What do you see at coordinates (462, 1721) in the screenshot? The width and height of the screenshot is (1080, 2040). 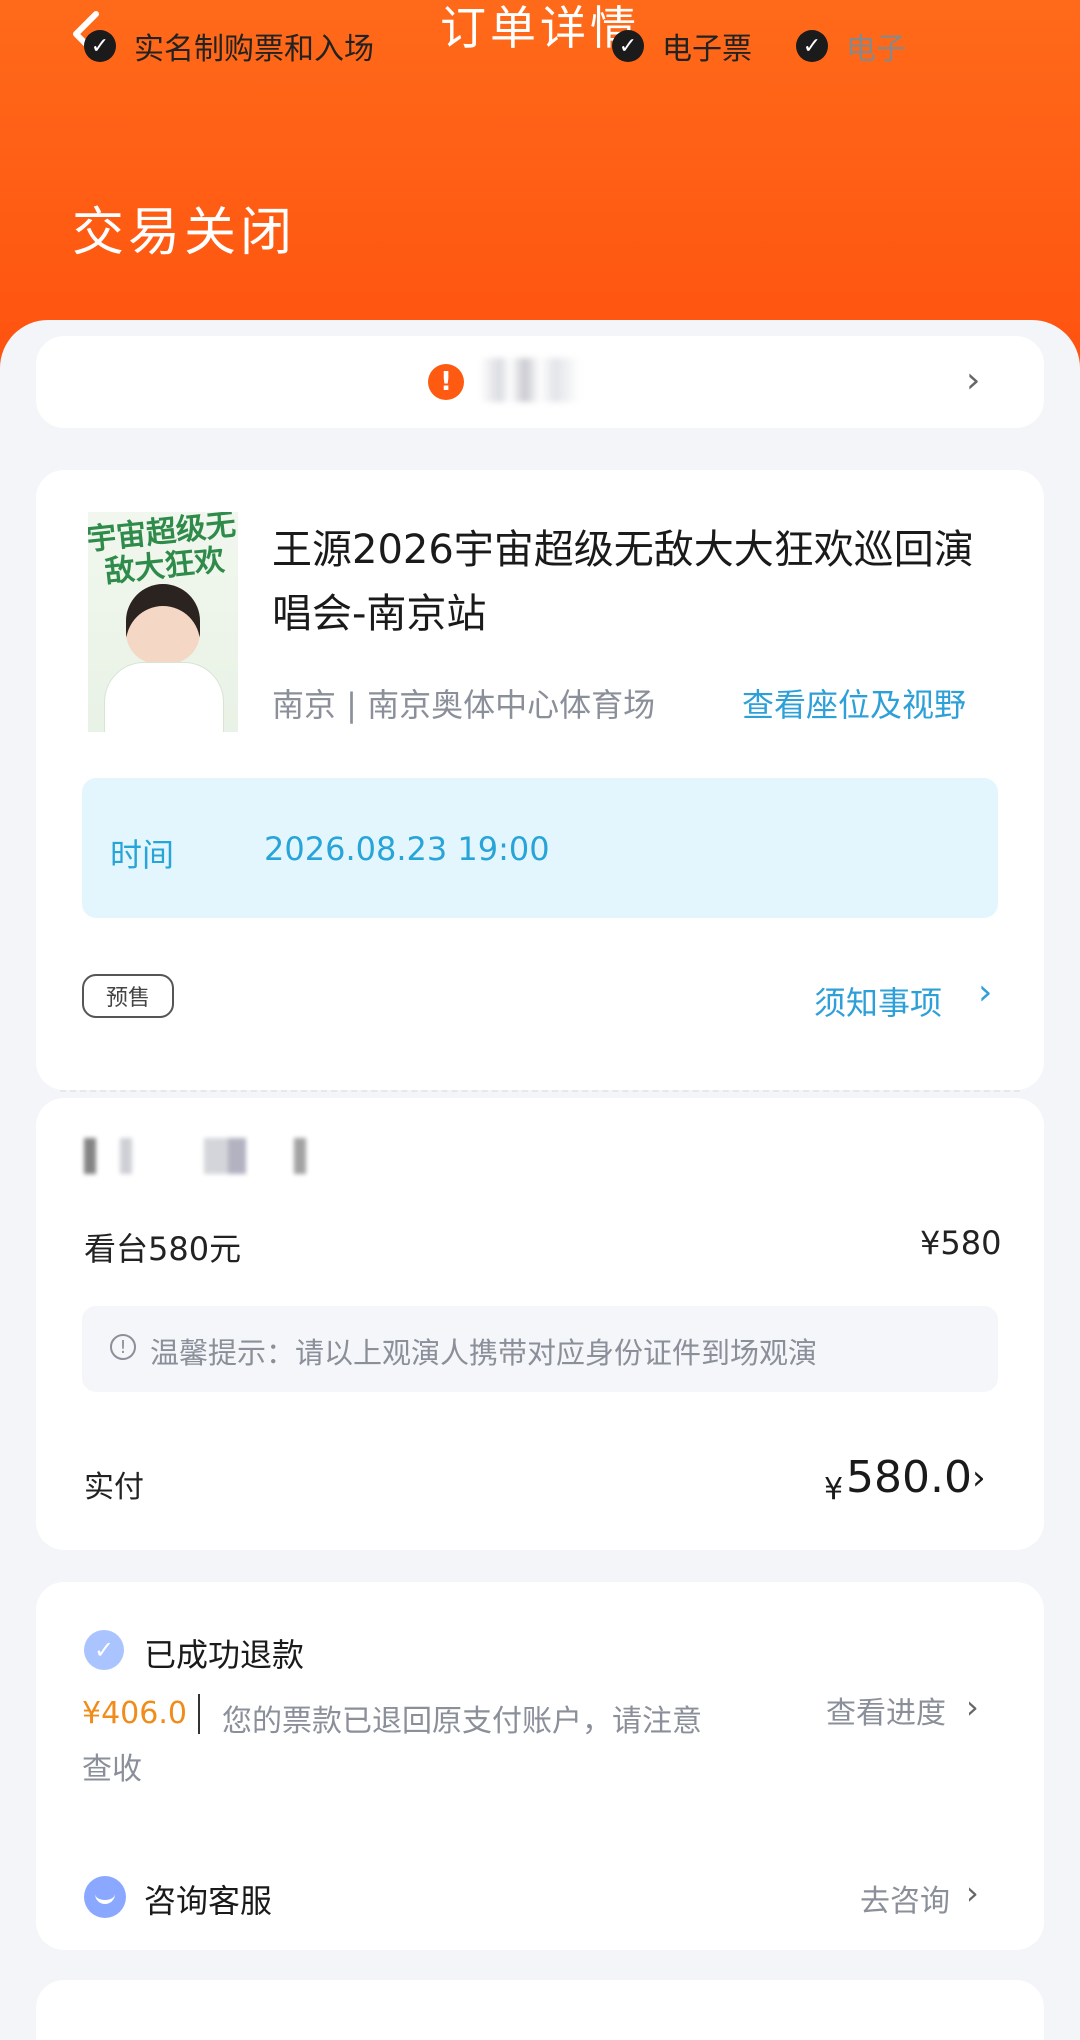 I see `refund-message: 您的票款已退回原支付账户，请注意` at bounding box center [462, 1721].